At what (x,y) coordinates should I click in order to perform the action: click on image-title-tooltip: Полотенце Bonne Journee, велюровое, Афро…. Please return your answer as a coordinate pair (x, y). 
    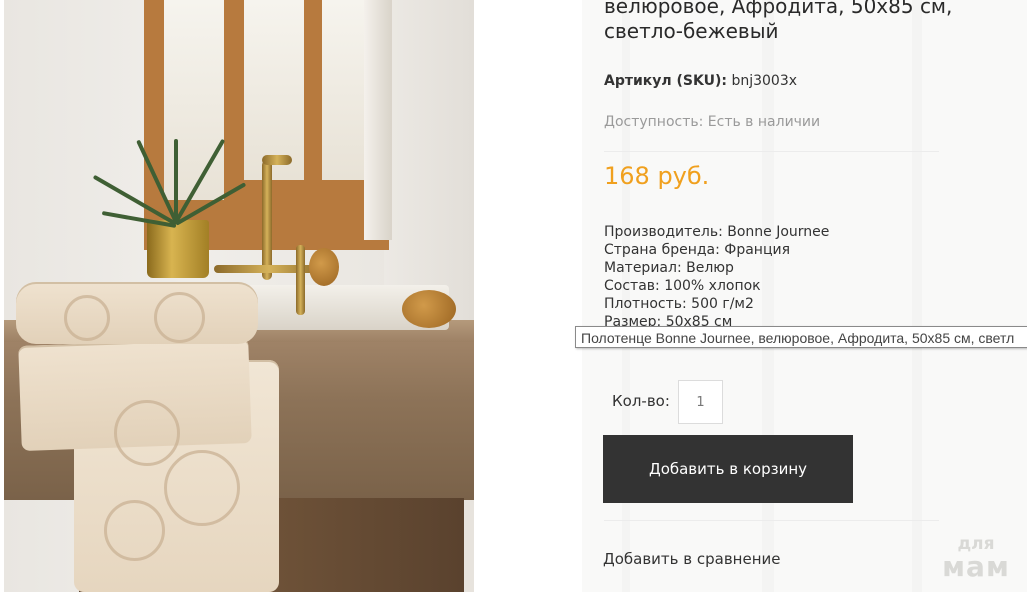
    Looking at the image, I should click on (801, 337).